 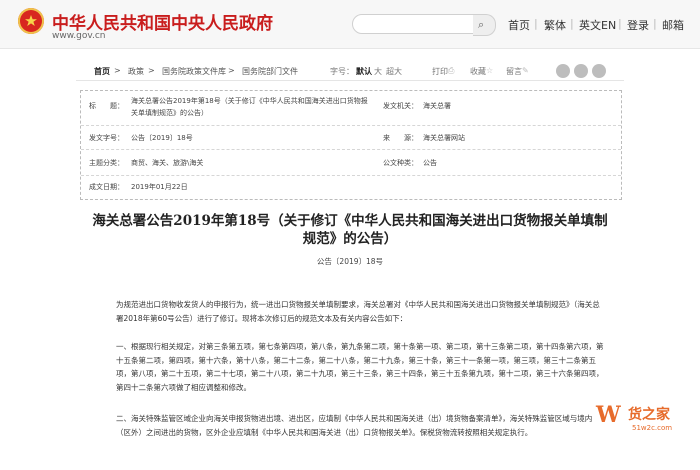 What do you see at coordinates (106, 138) in the screenshot?
I see `meta-docno-key: 发文字号：` at bounding box center [106, 138].